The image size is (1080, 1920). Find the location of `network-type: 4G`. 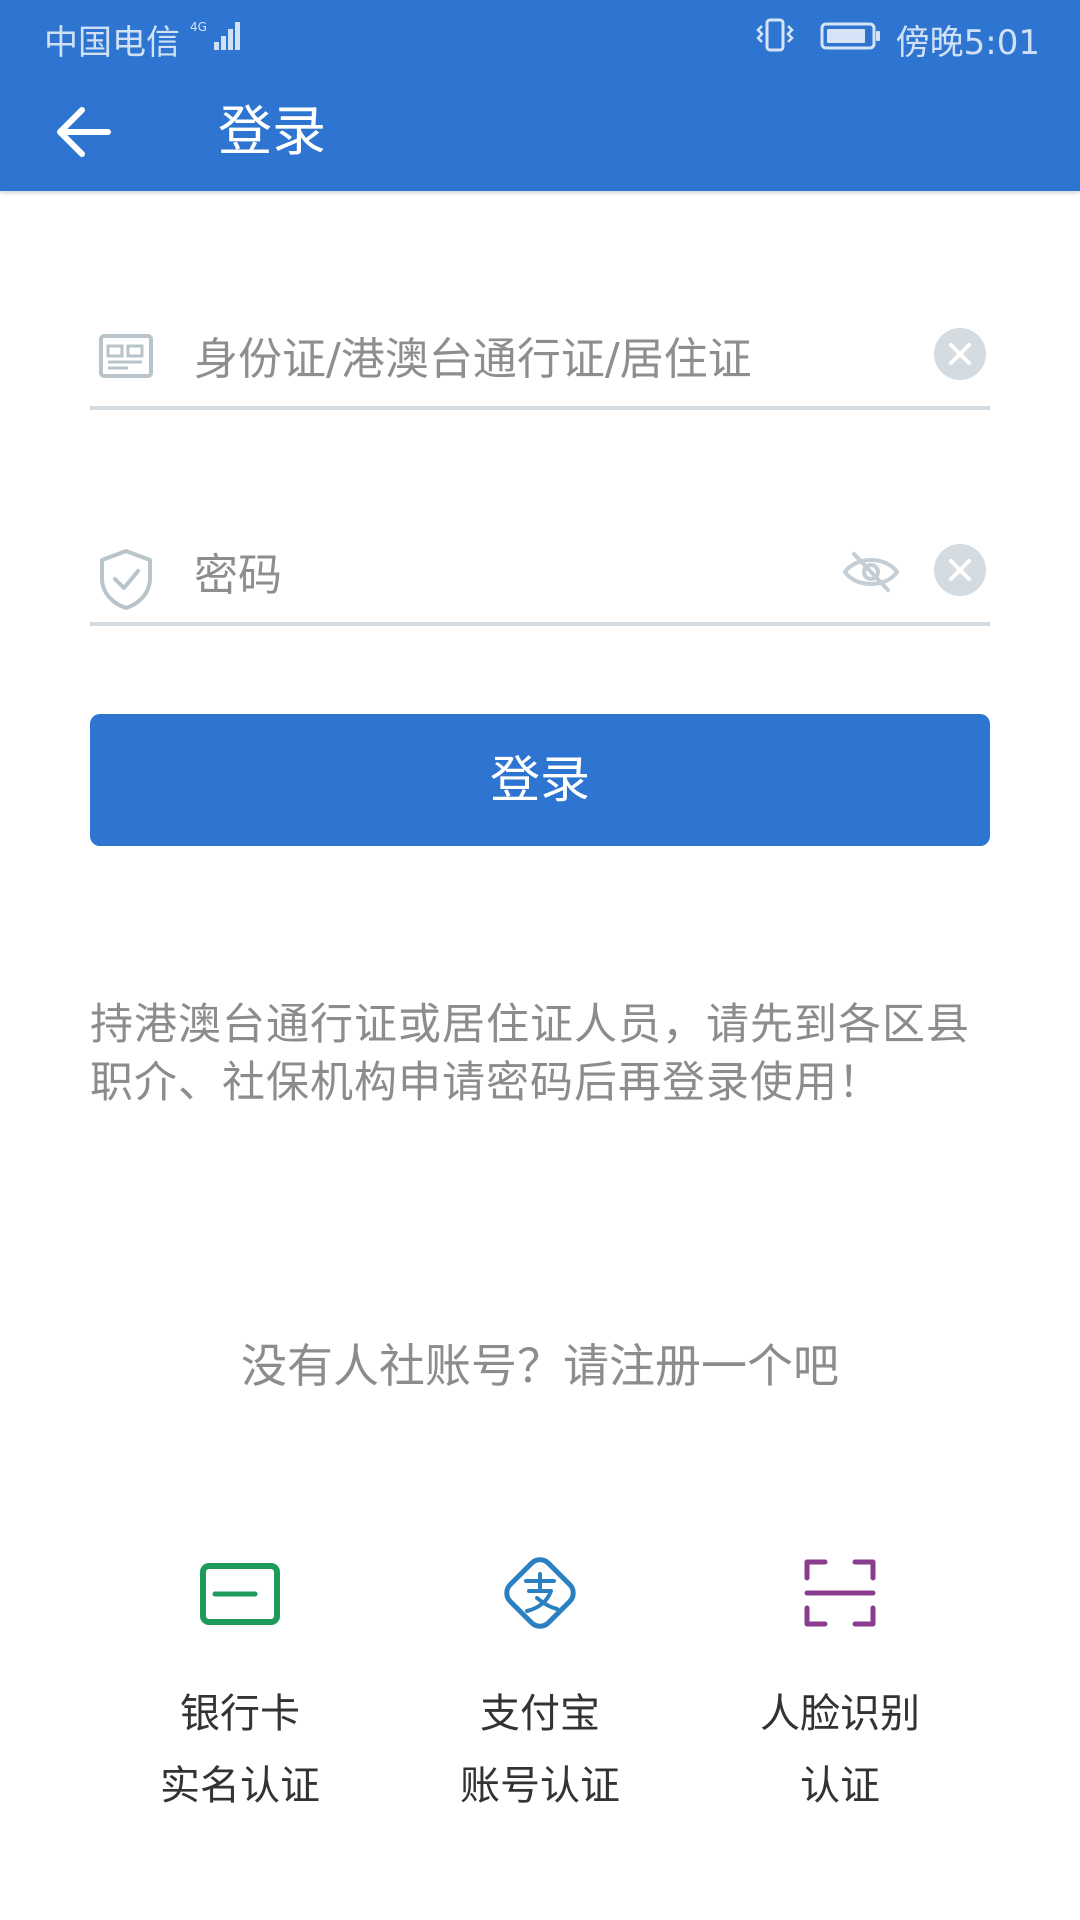

network-type: 4G is located at coordinates (198, 27).